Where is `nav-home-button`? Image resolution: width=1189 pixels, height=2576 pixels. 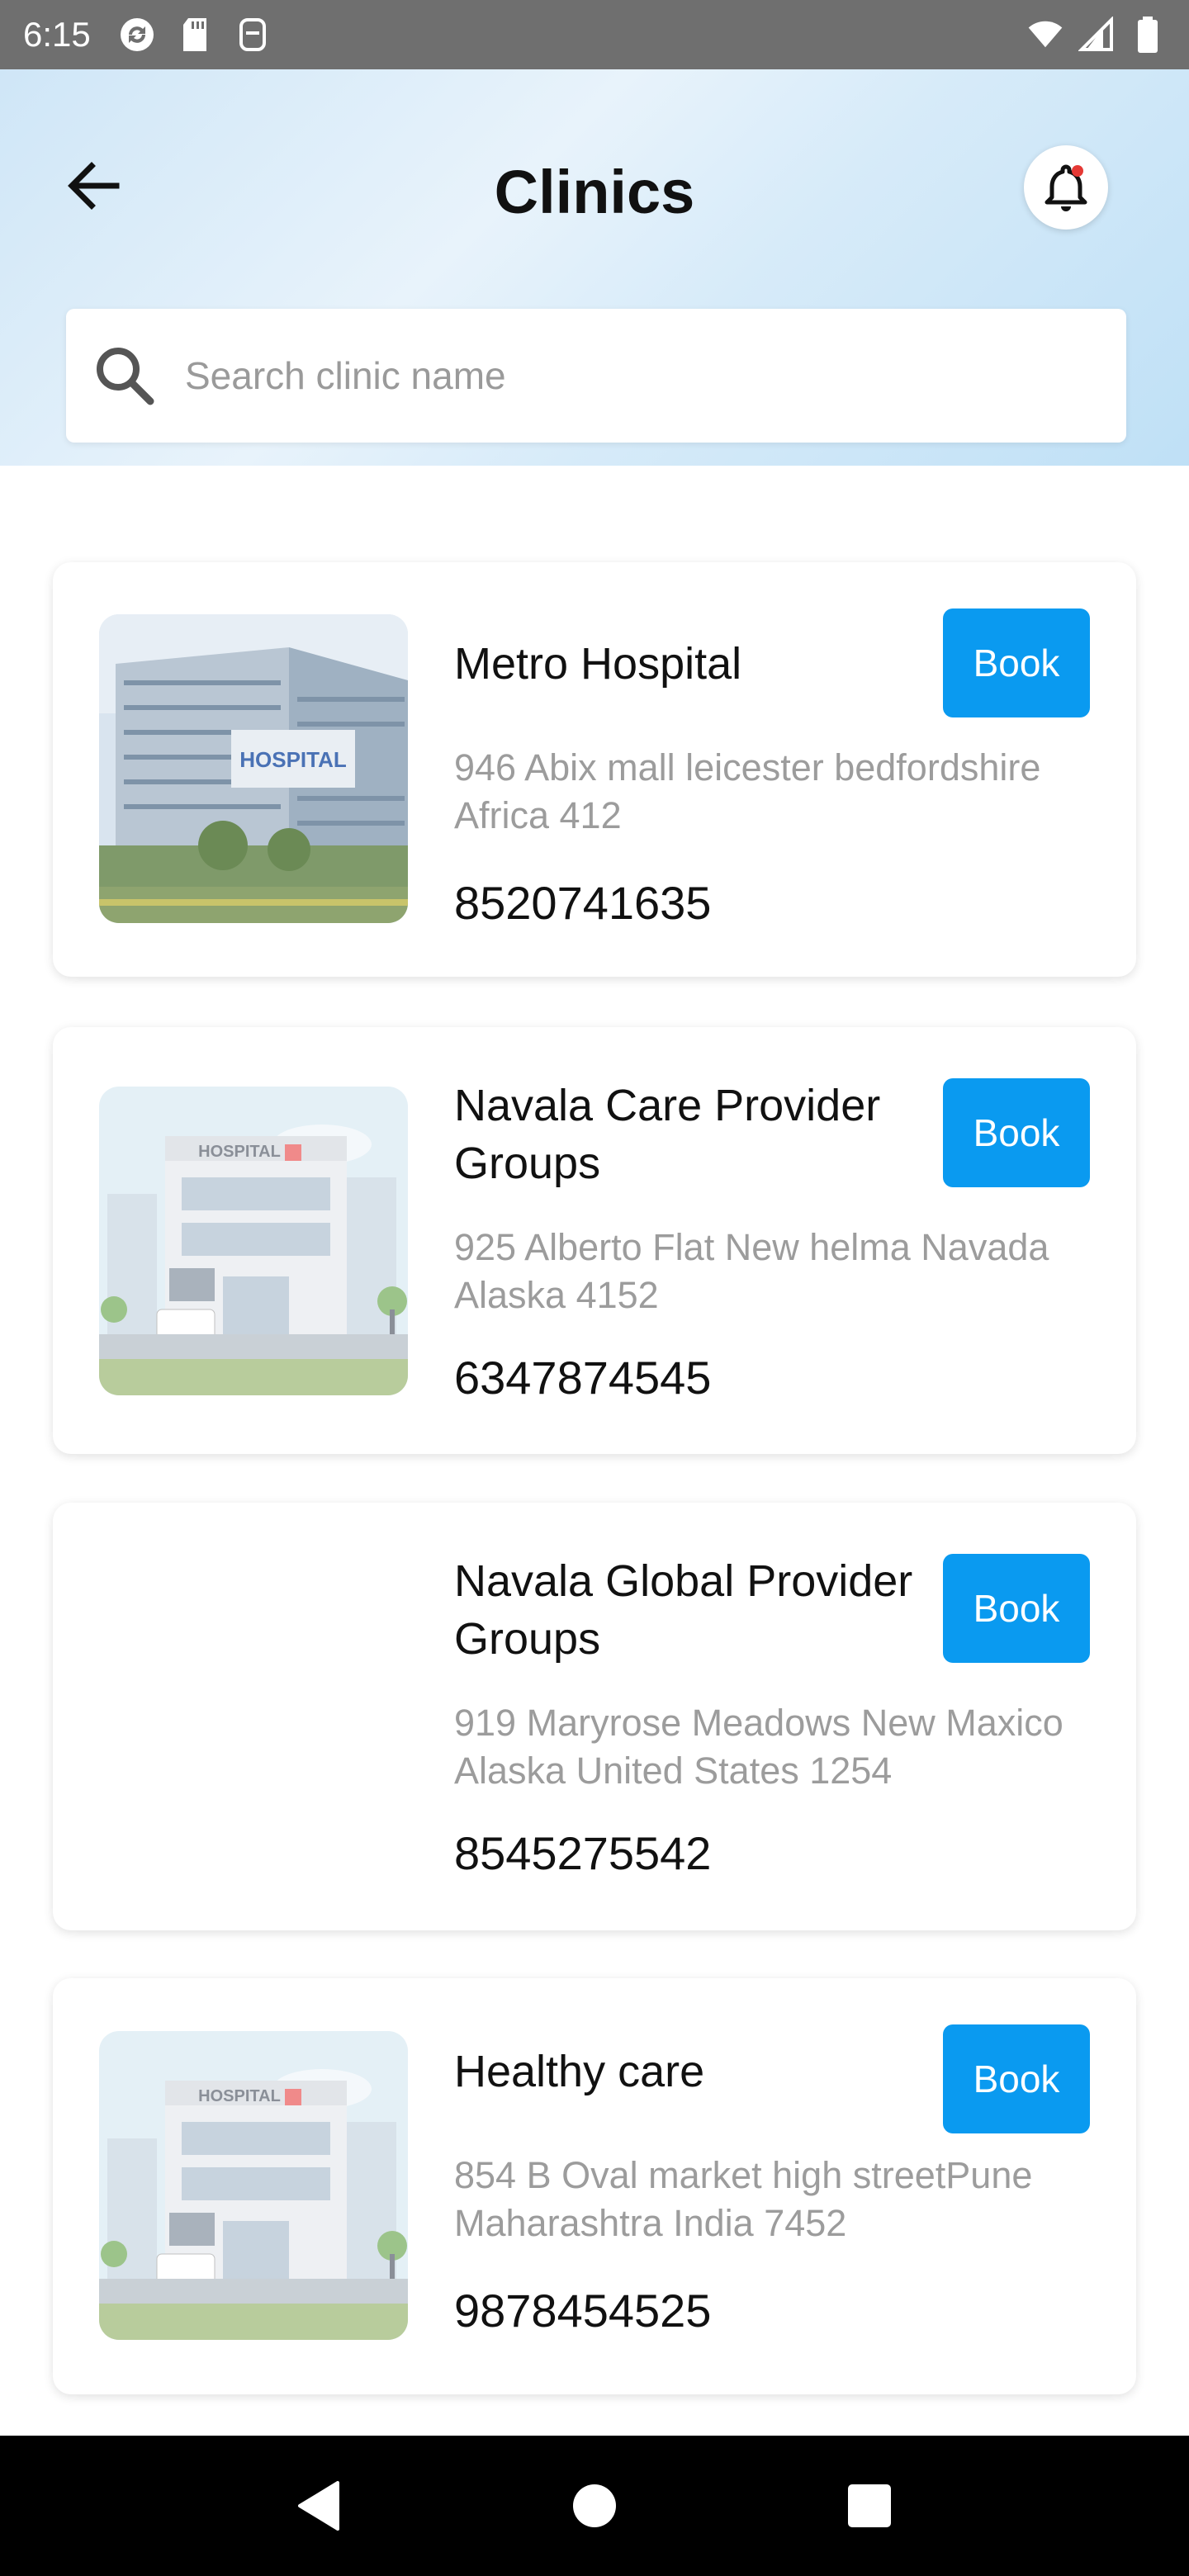 nav-home-button is located at coordinates (594, 2506).